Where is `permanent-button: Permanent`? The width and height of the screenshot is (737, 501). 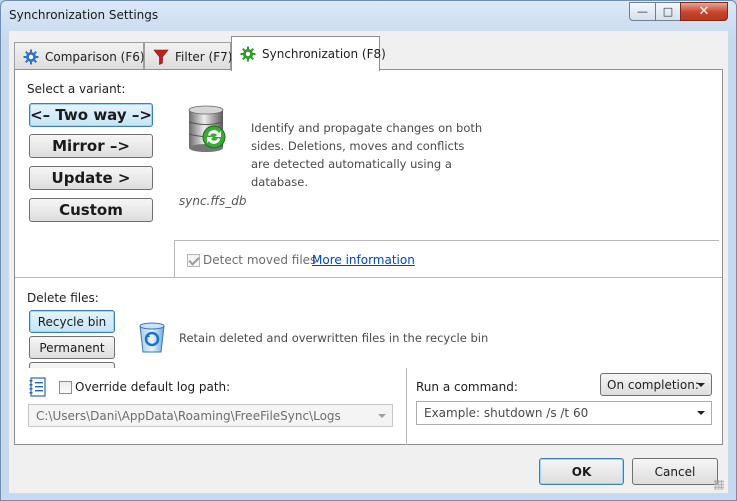 permanent-button: Permanent is located at coordinates (72, 347).